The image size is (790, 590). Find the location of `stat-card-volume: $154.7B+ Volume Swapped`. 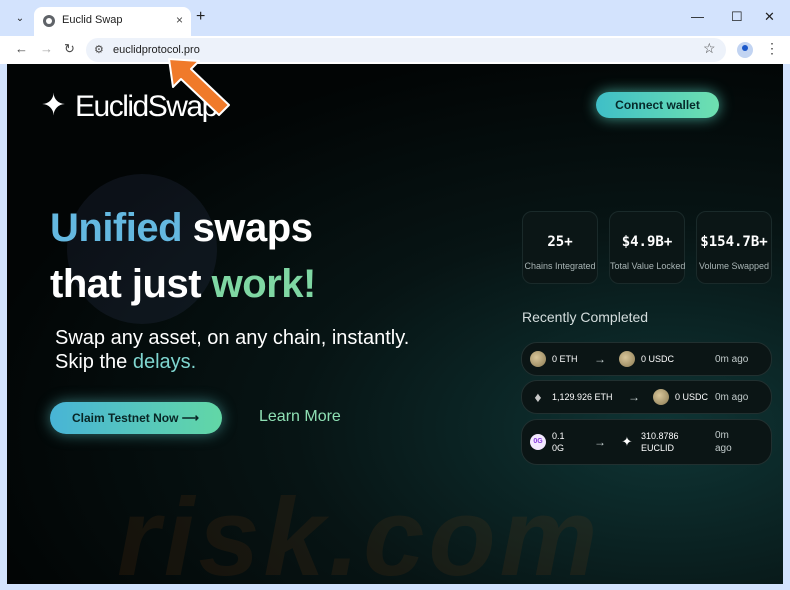

stat-card-volume: $154.7B+ Volume Swapped is located at coordinates (734, 247).